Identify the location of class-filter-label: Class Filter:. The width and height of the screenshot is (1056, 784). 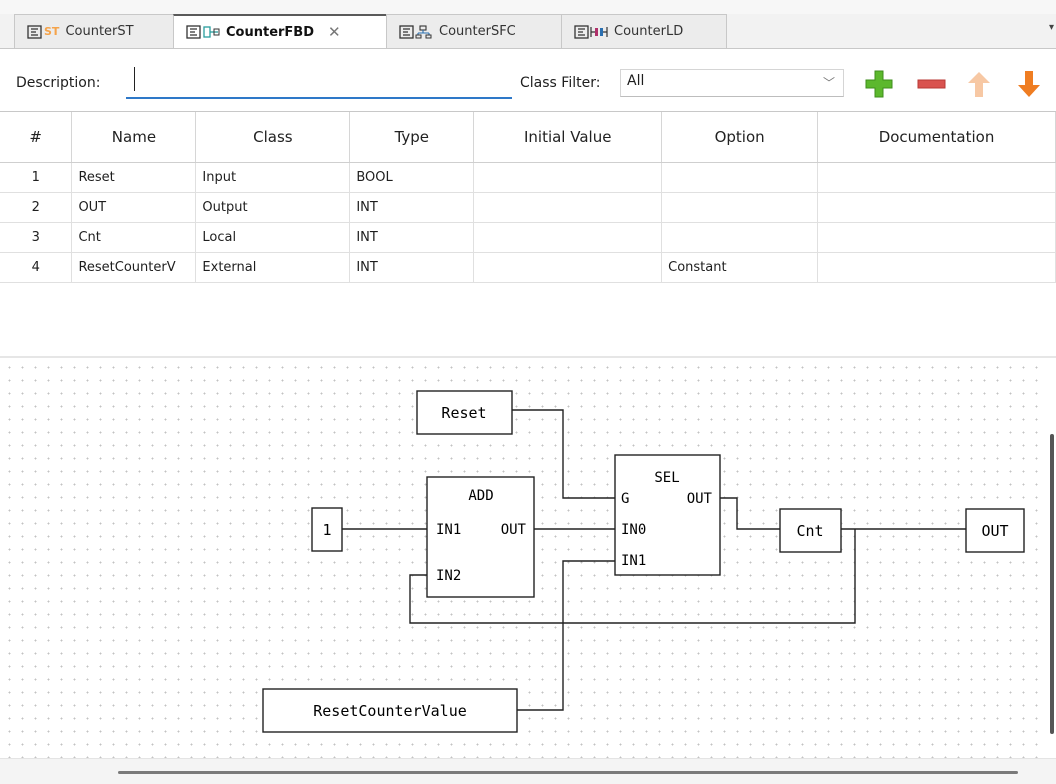
(560, 83).